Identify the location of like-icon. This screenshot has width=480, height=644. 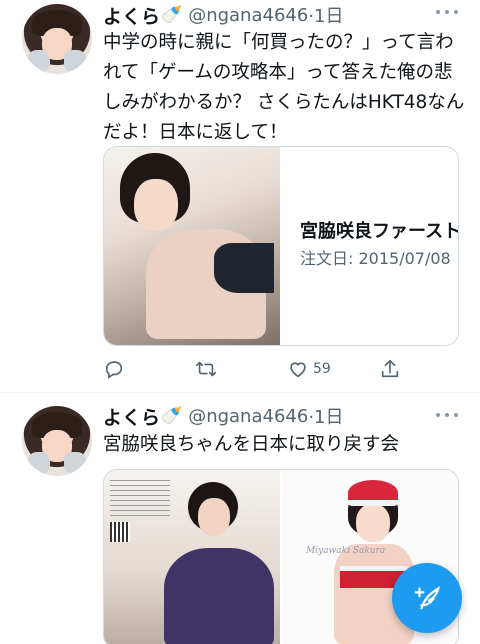
(298, 370).